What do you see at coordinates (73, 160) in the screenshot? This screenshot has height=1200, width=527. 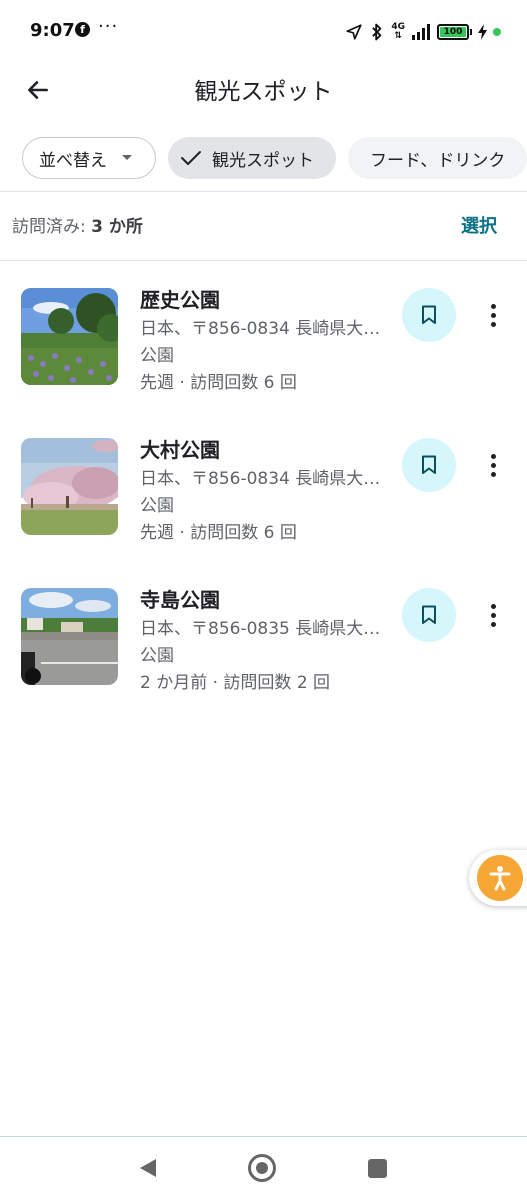 I see `sort-chip-label: 並べ替え` at bounding box center [73, 160].